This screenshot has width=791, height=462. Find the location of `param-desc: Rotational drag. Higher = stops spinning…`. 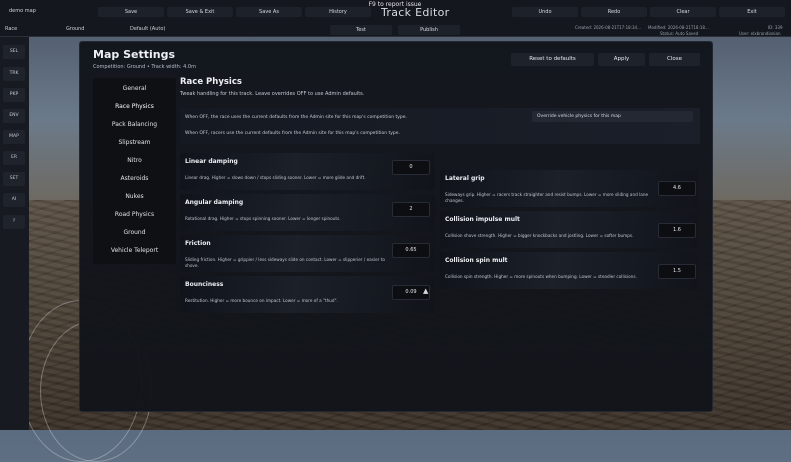

param-desc: Rotational drag. Higher = stops spinning… is located at coordinates (263, 218).